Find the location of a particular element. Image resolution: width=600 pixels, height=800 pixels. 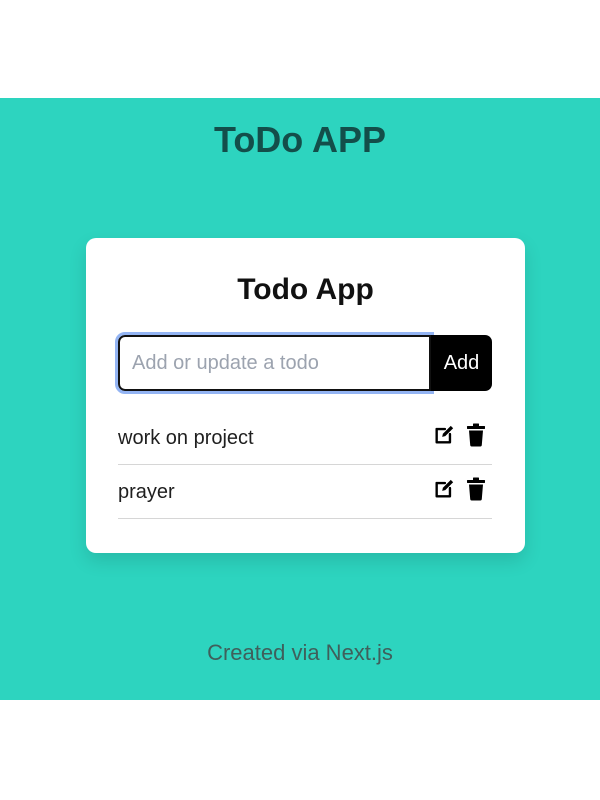

todo-item: prayer is located at coordinates (305, 492).